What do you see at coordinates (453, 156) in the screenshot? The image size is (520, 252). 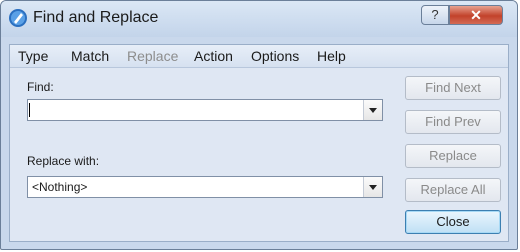 I see `replace-button: Replace` at bounding box center [453, 156].